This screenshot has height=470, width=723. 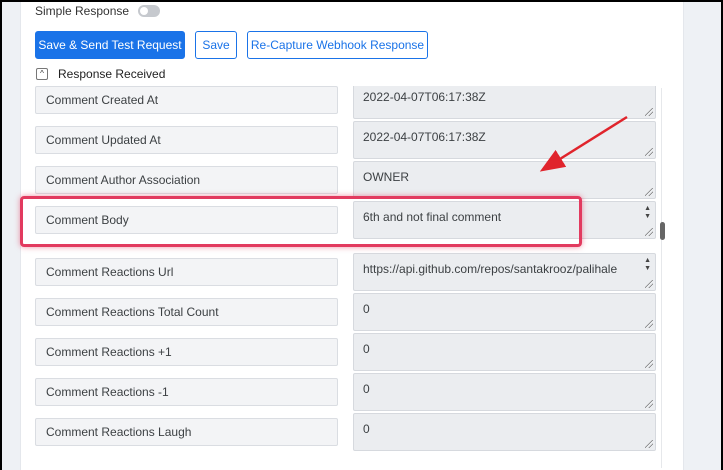 What do you see at coordinates (504, 180) in the screenshot?
I see `field-value: OWNER` at bounding box center [504, 180].